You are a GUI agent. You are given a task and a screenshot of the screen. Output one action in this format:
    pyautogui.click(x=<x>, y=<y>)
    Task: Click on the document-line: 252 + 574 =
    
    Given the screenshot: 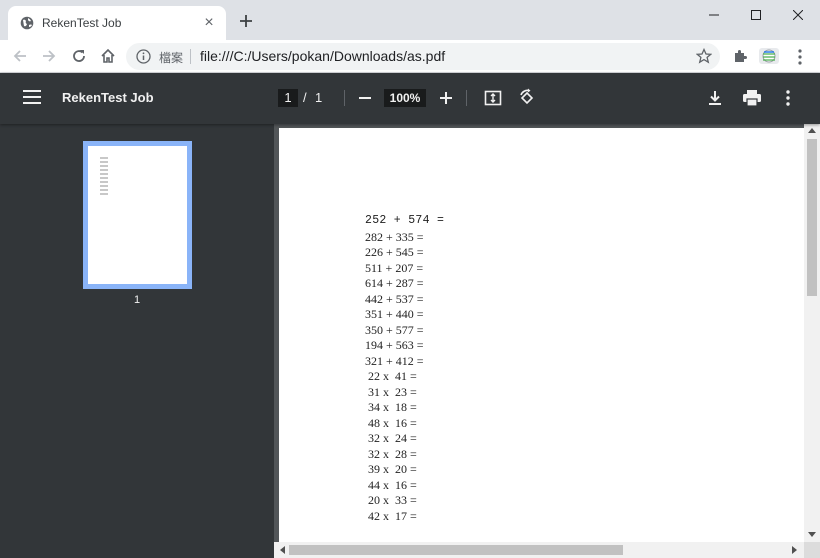 What is the action you would take?
    pyautogui.click(x=405, y=220)
    